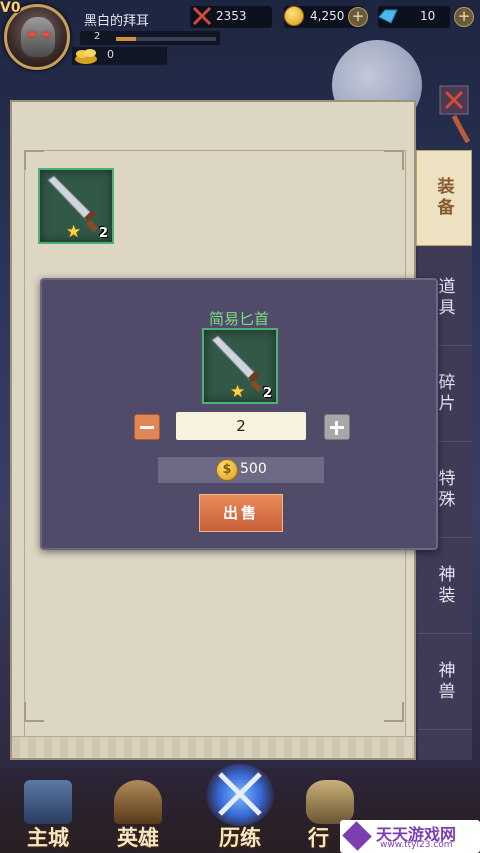  I want to click on gold-coin-icon, so click(294, 16).